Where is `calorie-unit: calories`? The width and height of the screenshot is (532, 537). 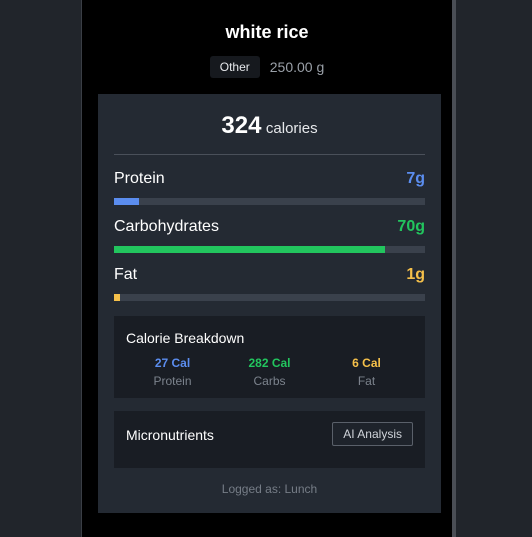
calorie-unit: calories is located at coordinates (291, 128).